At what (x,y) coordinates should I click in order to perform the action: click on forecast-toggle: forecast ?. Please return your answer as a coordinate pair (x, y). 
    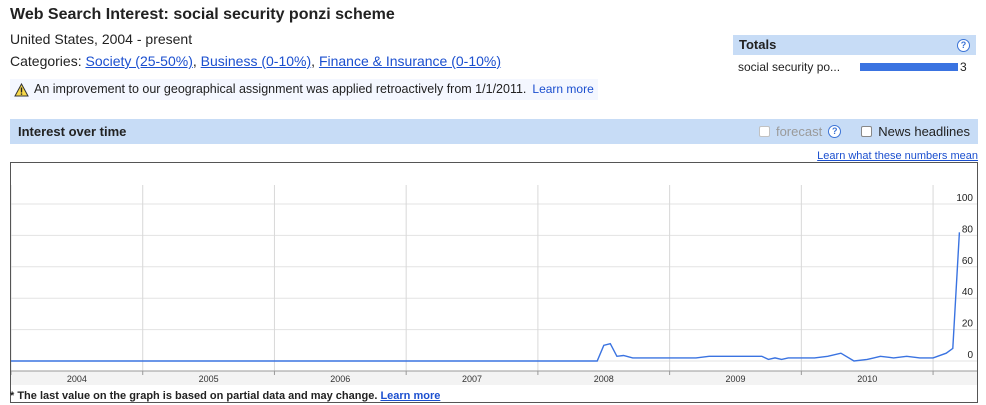
    Looking at the image, I should click on (800, 131).